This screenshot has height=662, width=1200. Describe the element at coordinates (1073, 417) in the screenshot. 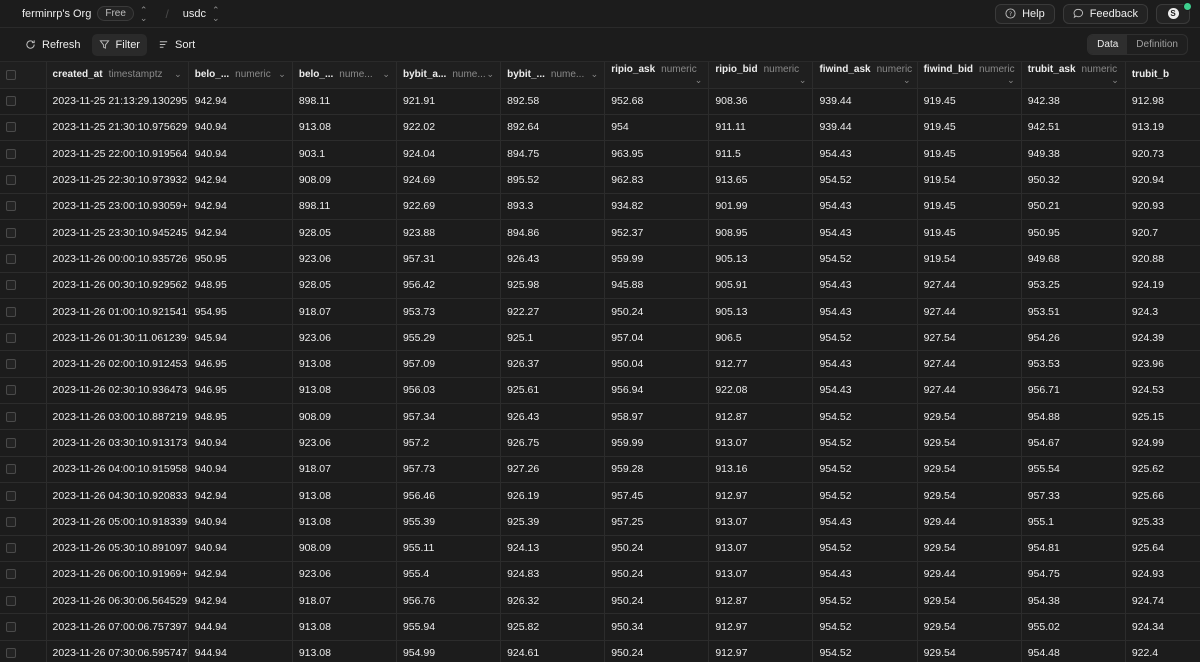

I see `table-cell: 954.88` at that location.